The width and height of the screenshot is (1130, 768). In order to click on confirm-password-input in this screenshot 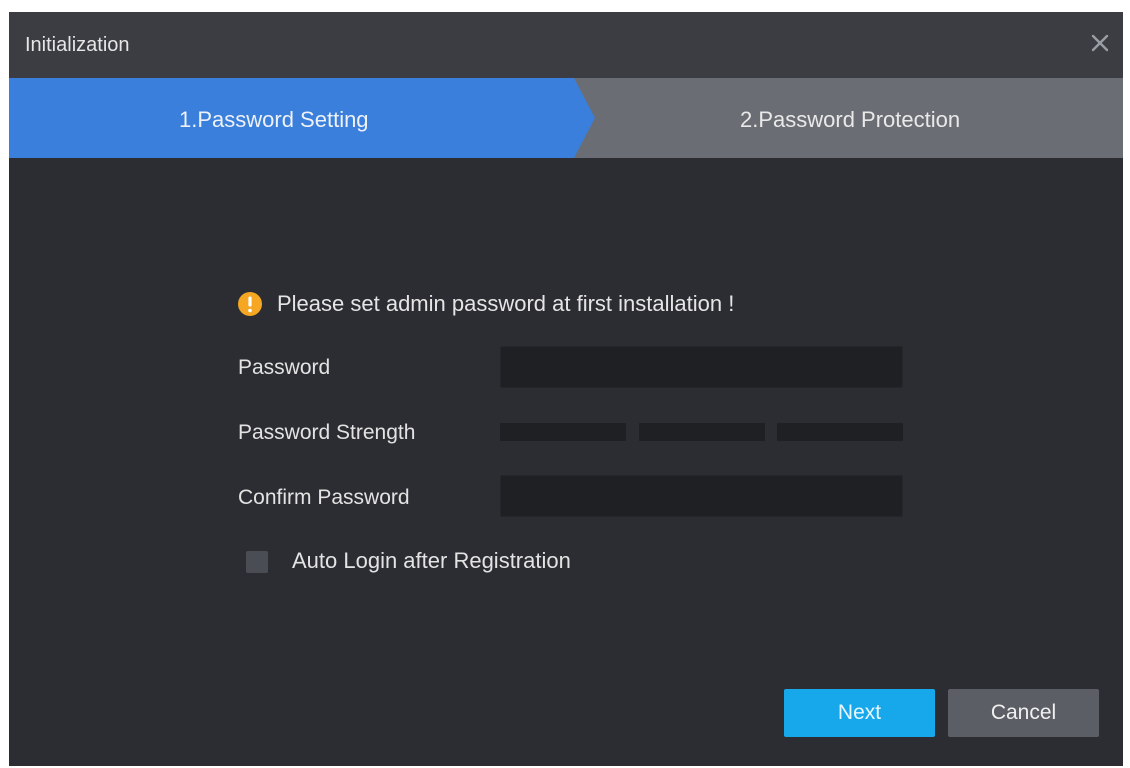, I will do `click(701, 496)`.